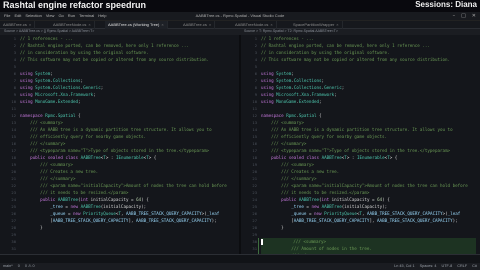  What do you see at coordinates (254, 213) in the screenshot?
I see `line-number: 26` at bounding box center [254, 213].